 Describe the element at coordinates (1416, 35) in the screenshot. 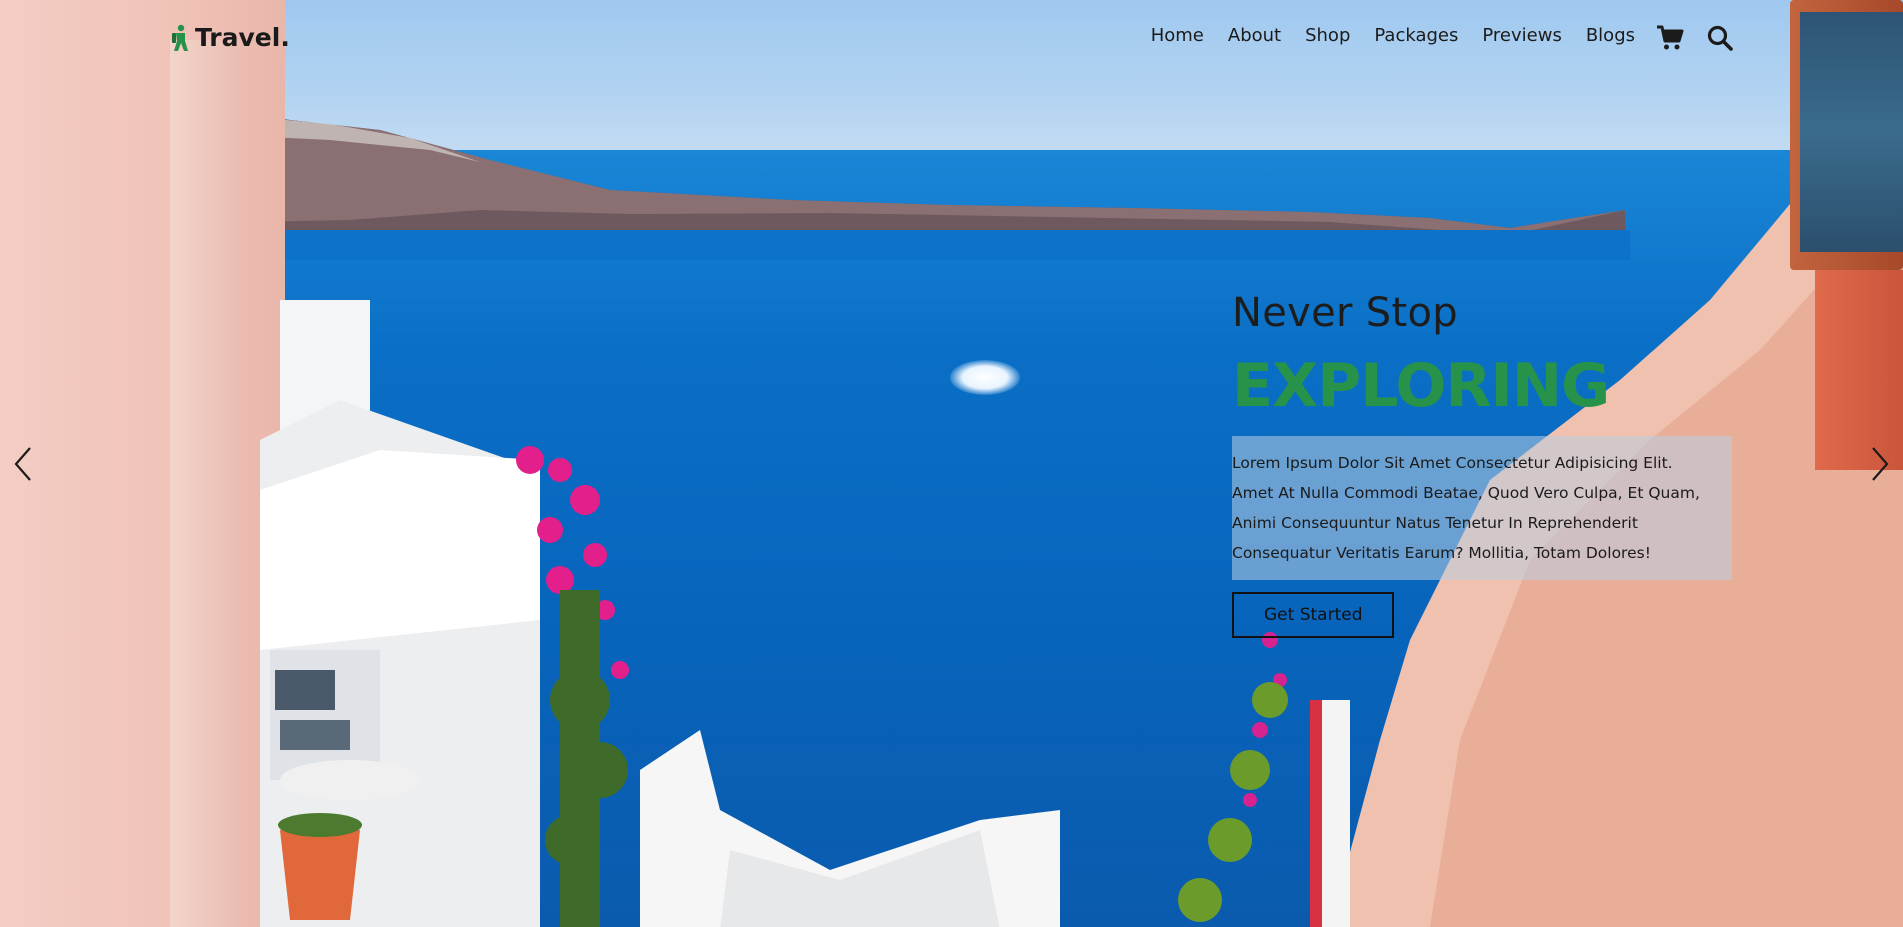

I see `nav-packages: Packages` at that location.